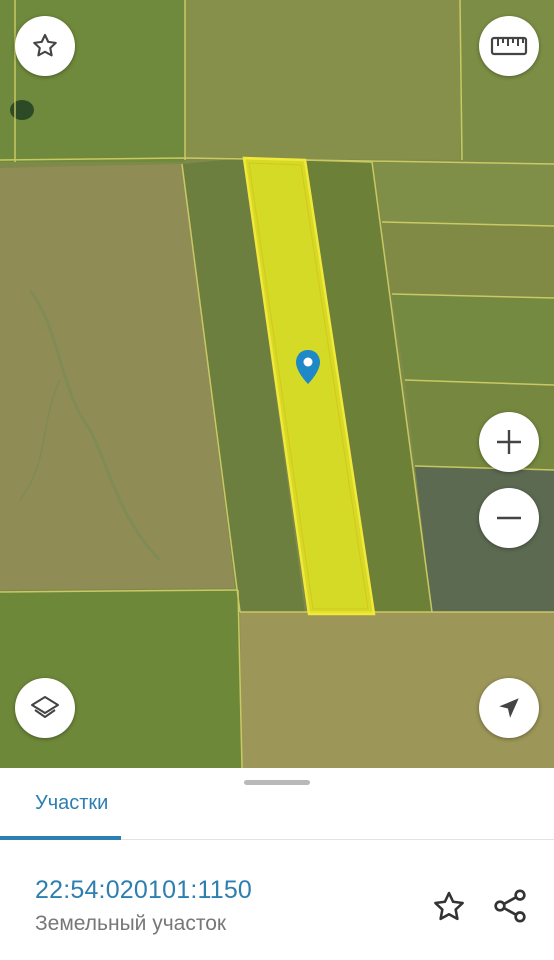 The image size is (554, 960). What do you see at coordinates (131, 923) in the screenshot?
I see `parcel-type: Земельный участок` at bounding box center [131, 923].